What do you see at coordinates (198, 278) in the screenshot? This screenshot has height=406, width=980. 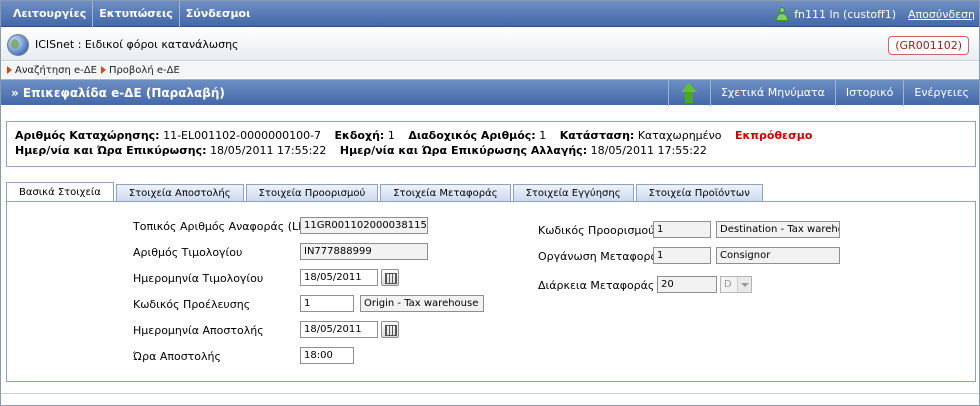 I see `invoice-date-label: Ημερομηνία Τιμολογίου` at bounding box center [198, 278].